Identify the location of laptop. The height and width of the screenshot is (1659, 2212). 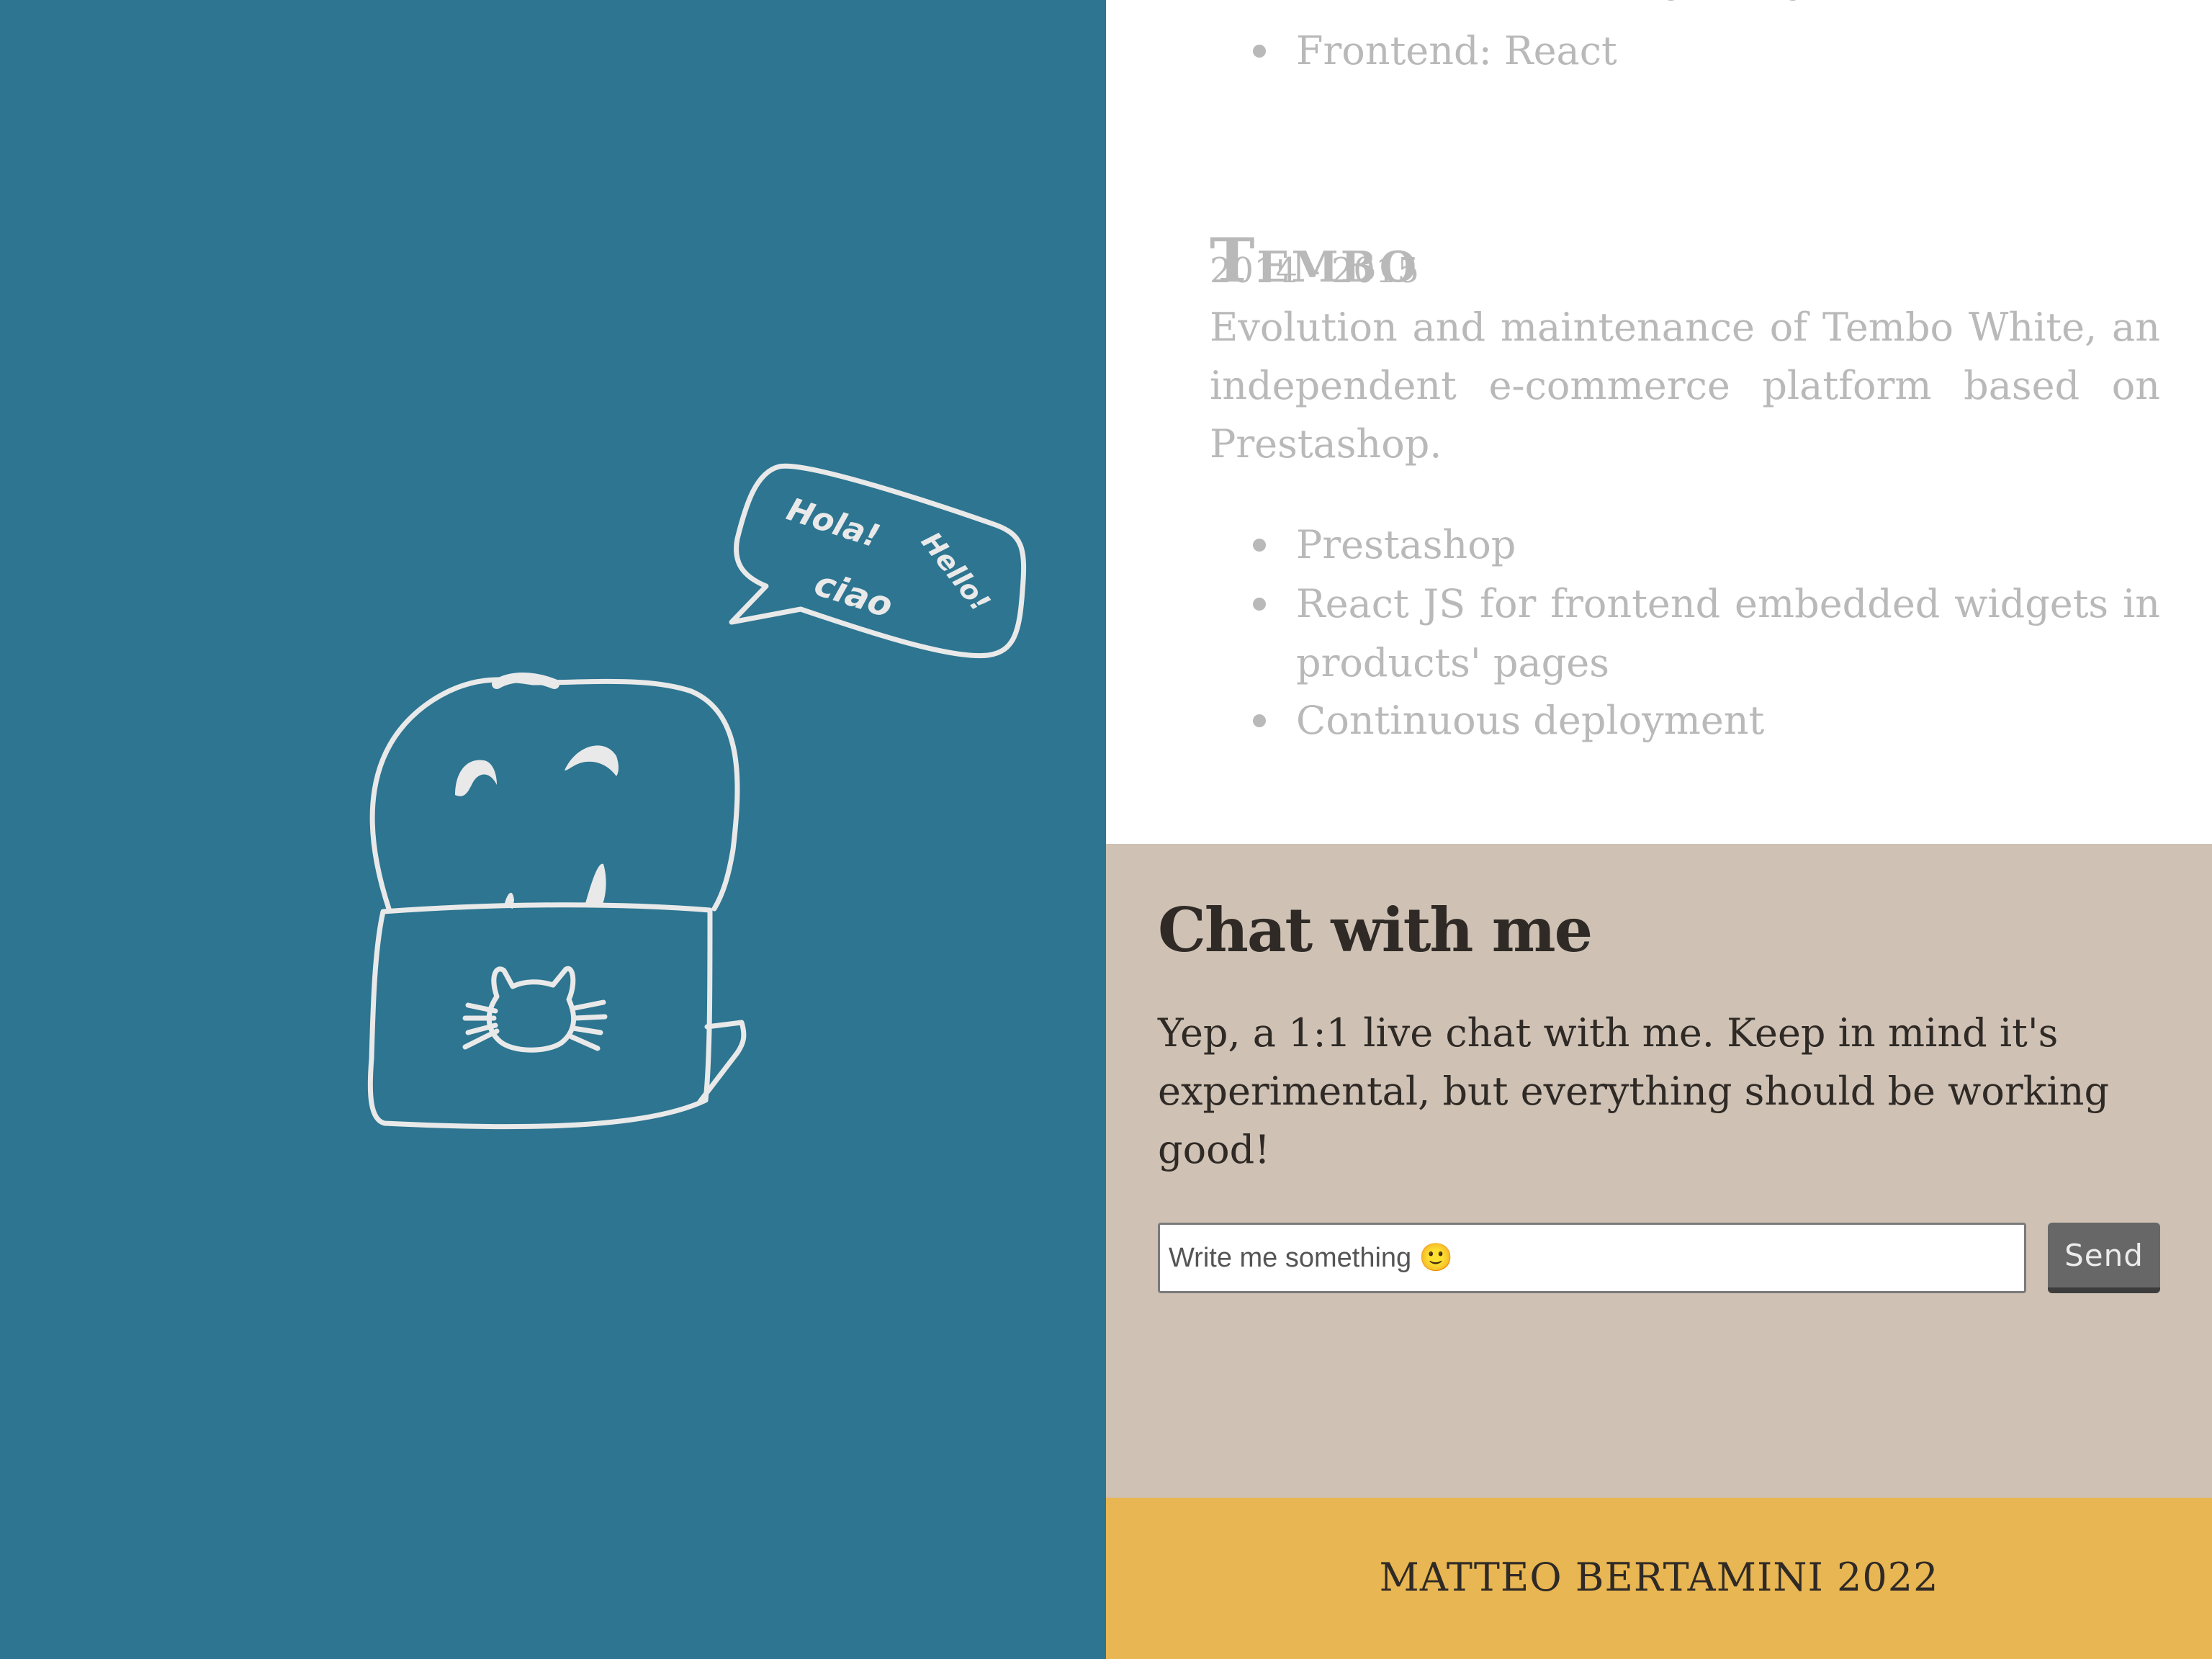
(540, 1016).